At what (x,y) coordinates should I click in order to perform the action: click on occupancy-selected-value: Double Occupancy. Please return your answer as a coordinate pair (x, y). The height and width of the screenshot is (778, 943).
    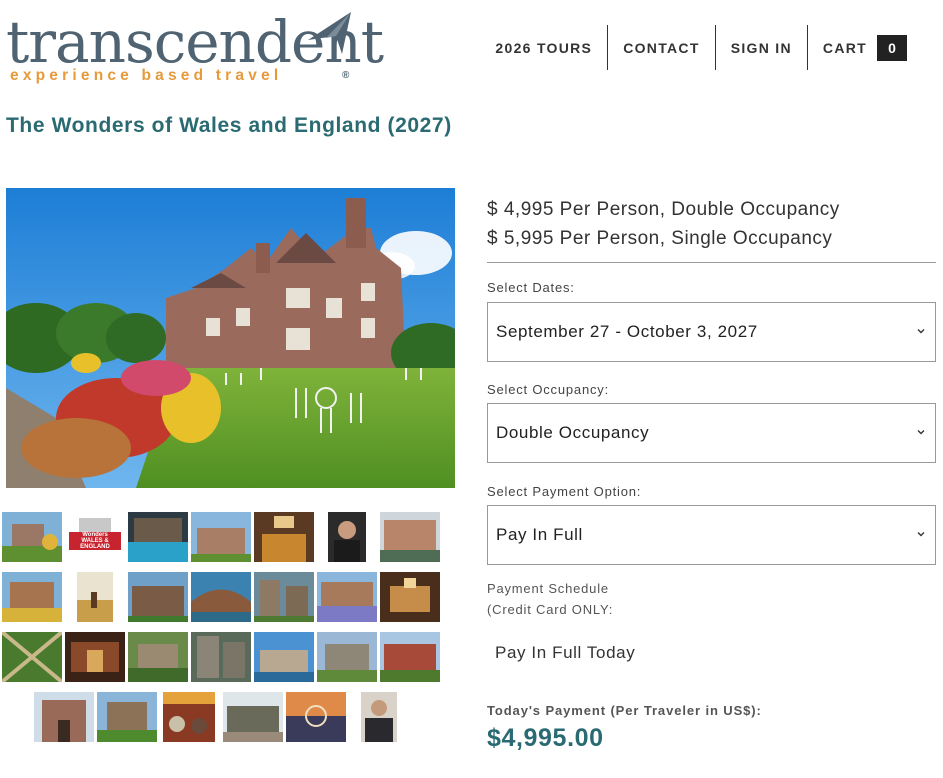
    Looking at the image, I should click on (573, 432).